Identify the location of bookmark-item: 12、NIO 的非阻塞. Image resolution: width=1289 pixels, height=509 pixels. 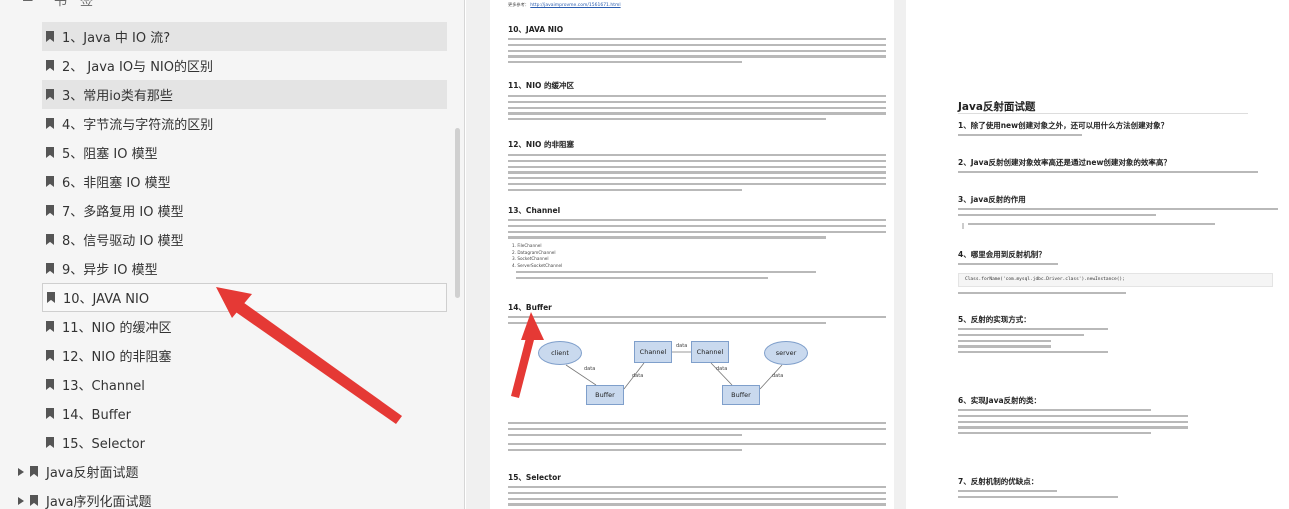
(244, 355).